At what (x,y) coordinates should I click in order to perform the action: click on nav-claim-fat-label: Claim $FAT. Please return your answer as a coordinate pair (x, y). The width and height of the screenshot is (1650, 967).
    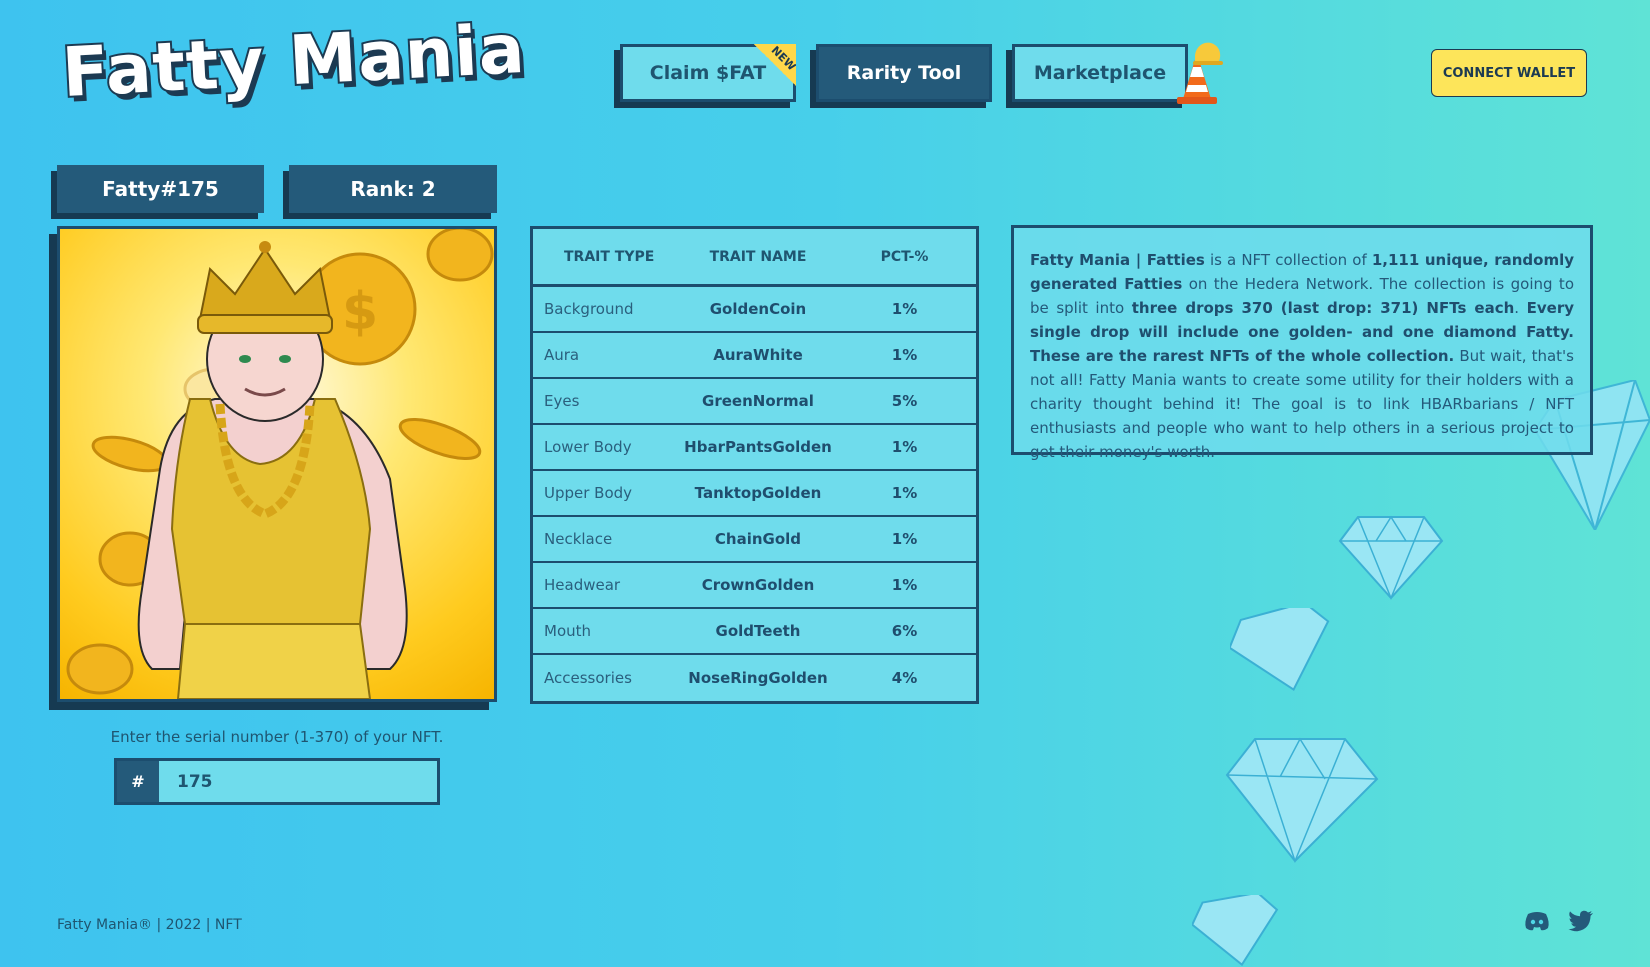
    Looking at the image, I should click on (708, 73).